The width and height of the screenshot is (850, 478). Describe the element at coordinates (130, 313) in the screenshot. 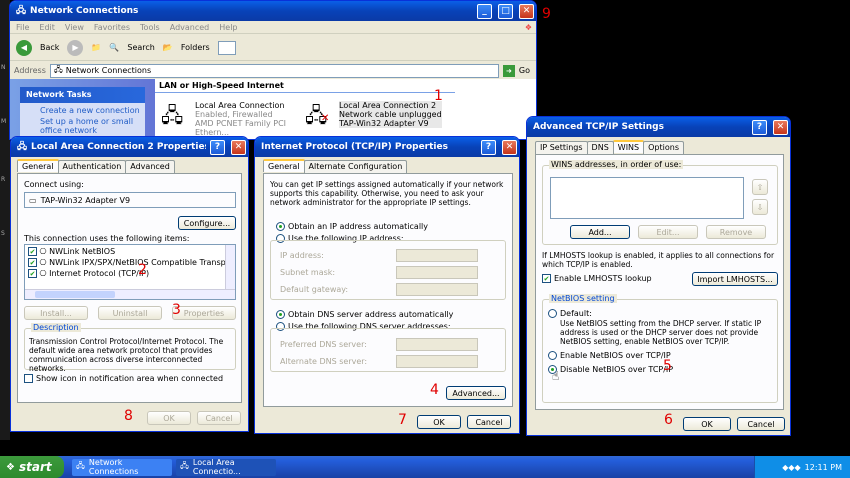

I see `uninstall-button: Uninstall` at that location.